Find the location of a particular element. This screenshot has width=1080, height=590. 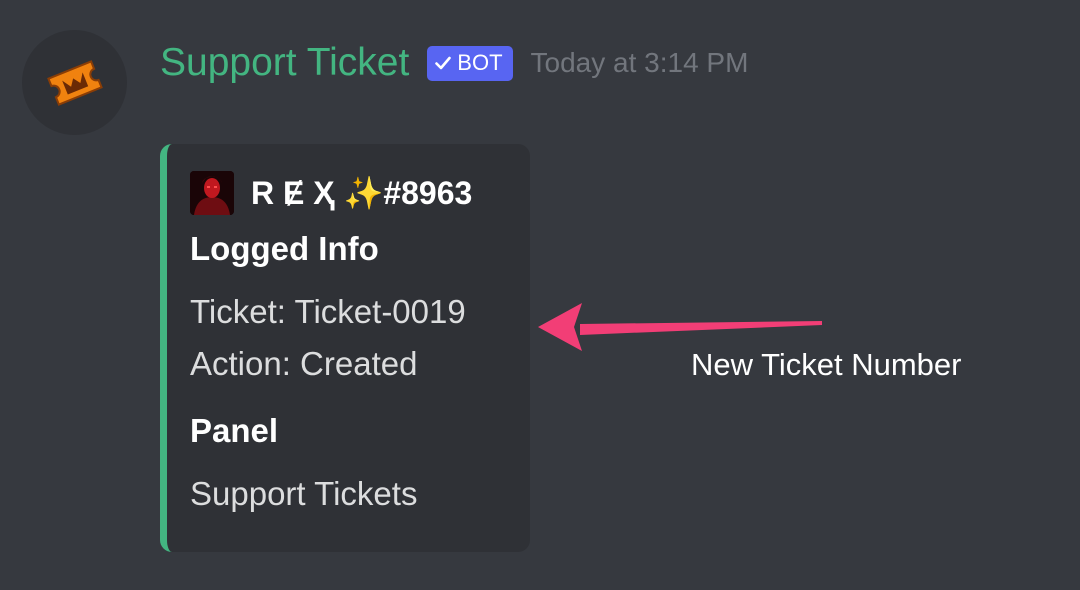

annotation-label: New Ticket Number is located at coordinates (826, 364).